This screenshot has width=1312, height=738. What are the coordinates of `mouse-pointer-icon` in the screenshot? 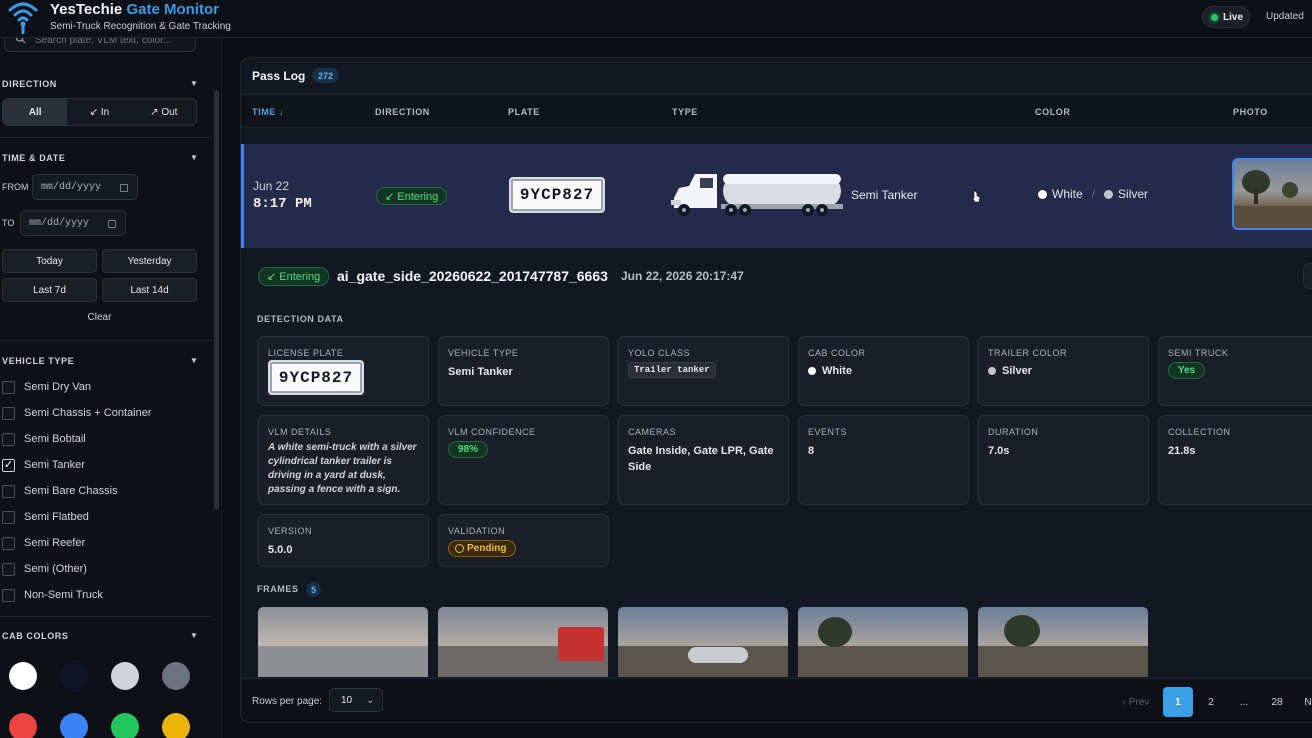 It's located at (976, 196).